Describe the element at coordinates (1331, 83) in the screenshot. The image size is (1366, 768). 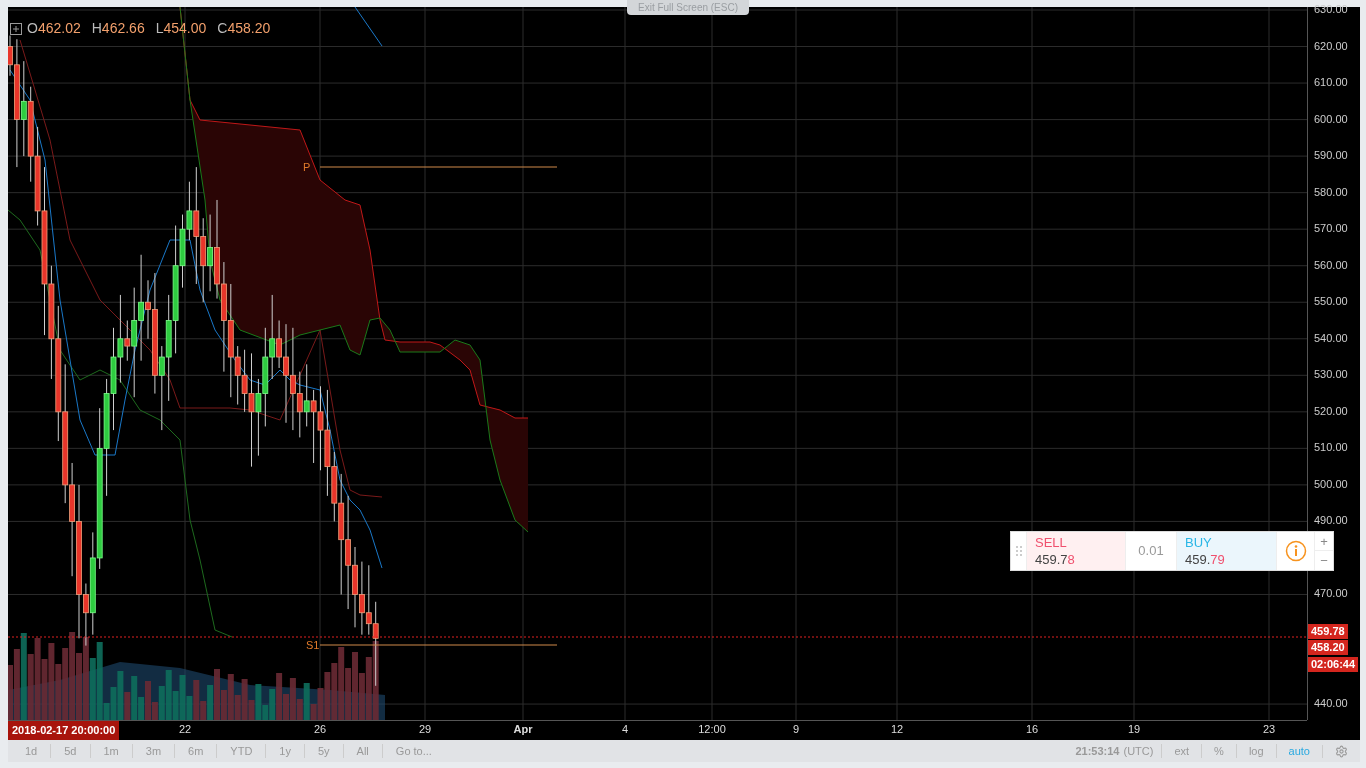
I see `price-axis-label: 610.00` at that location.